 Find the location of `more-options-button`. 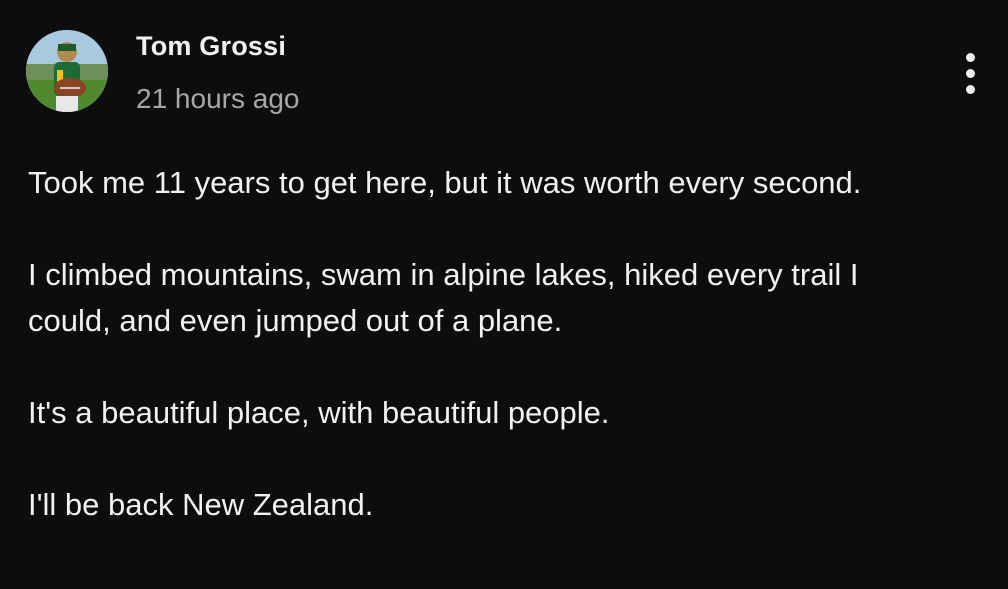

more-options-button is located at coordinates (970, 73).